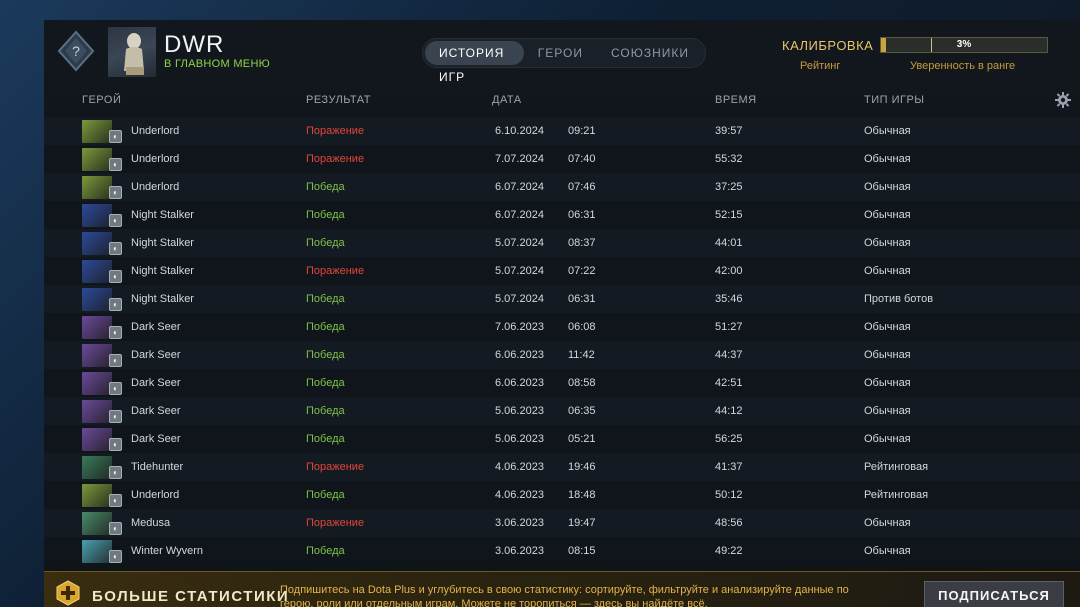  What do you see at coordinates (519, 327) in the screenshot?
I see `match-date: 7.06.2023` at bounding box center [519, 327].